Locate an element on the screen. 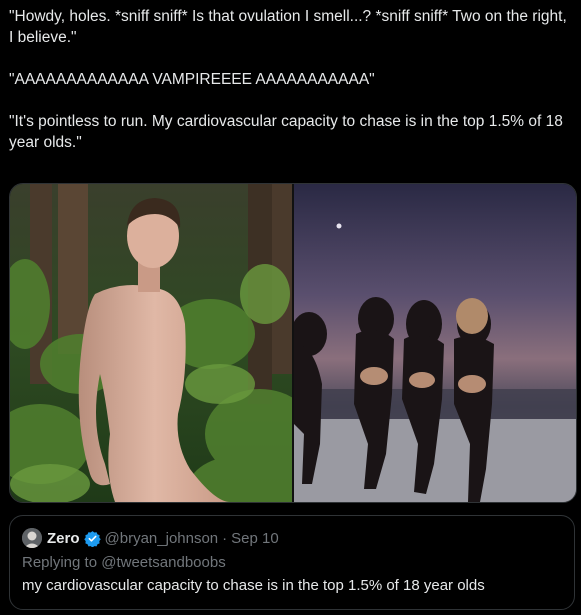 This screenshot has height=615, width=581. replying-to-handle: @tweetsandboobs is located at coordinates (163, 562).